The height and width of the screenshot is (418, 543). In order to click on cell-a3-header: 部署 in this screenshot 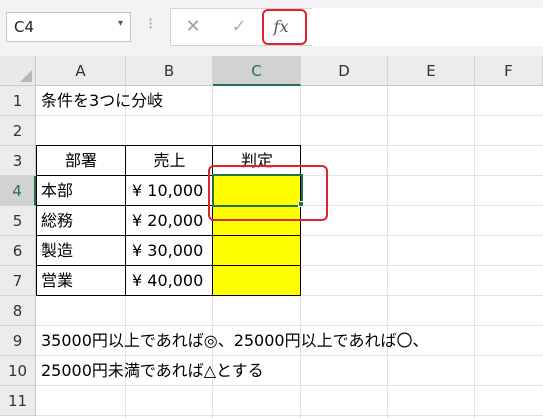, I will do `click(81, 161)`.